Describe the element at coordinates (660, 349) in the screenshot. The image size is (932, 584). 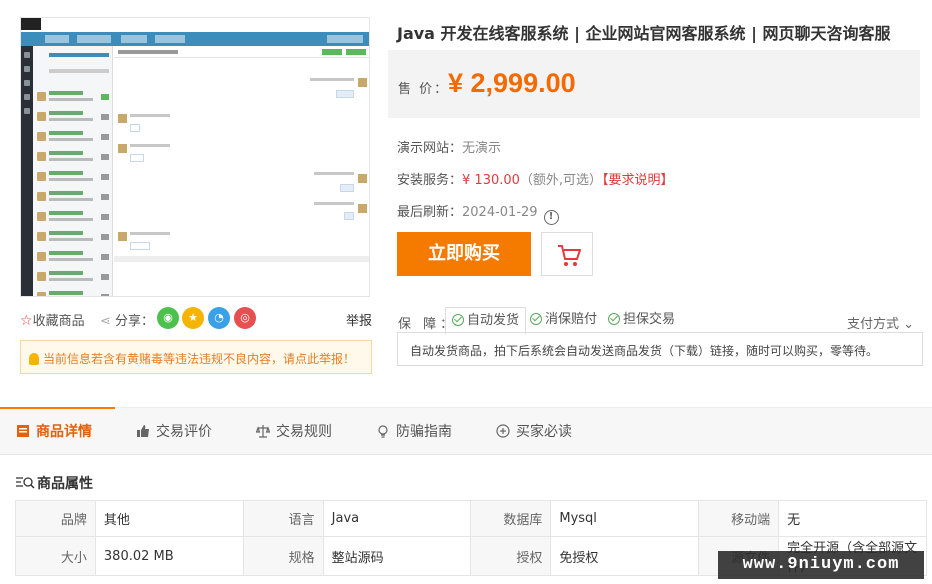
I see `guarantee-description: 自动发货商品，拍下后系统会自动发送商品发货（下载）链接，随时可以购买，零等待。` at that location.